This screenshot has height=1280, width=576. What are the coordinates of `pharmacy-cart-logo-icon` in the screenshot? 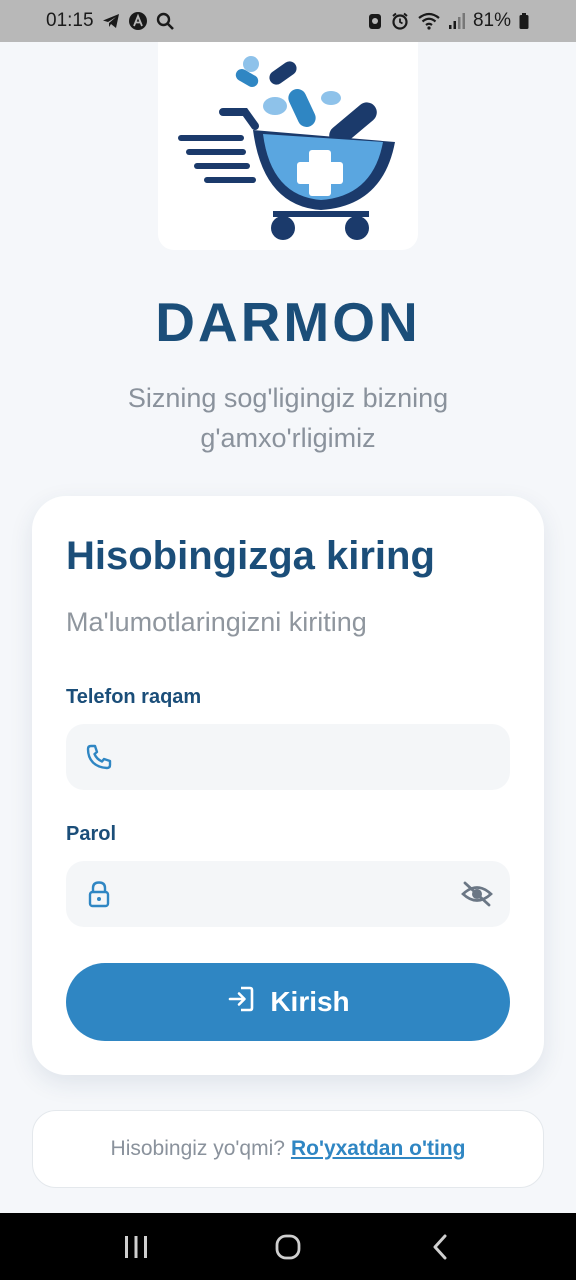 It's located at (286, 148).